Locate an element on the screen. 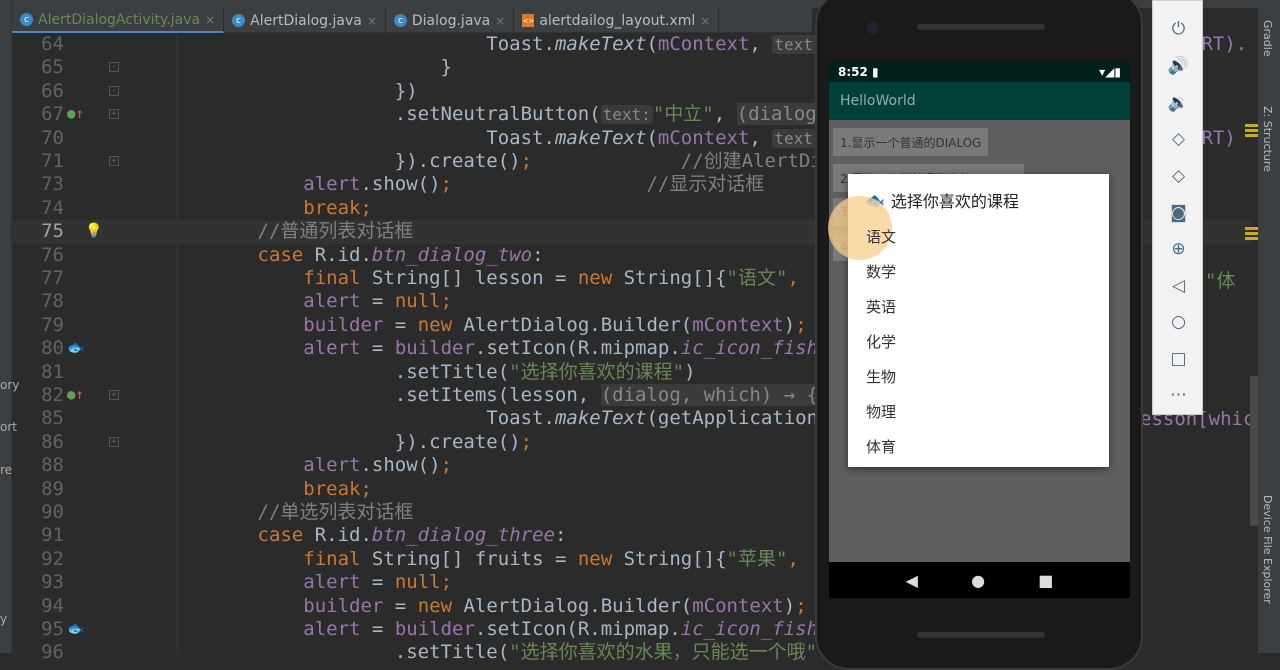  tab-alertdialog: c AlertDialog.java × is located at coordinates (305, 20).